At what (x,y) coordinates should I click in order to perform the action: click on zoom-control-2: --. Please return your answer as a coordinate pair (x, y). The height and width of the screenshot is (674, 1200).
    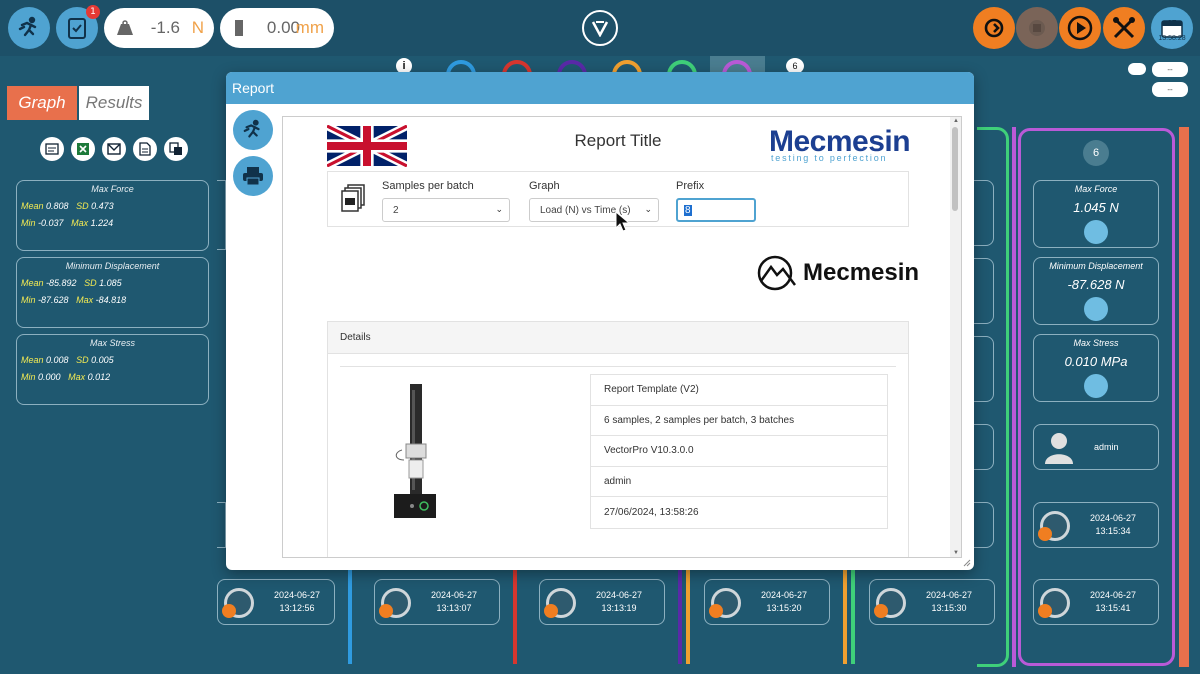
    Looking at the image, I should click on (1170, 89).